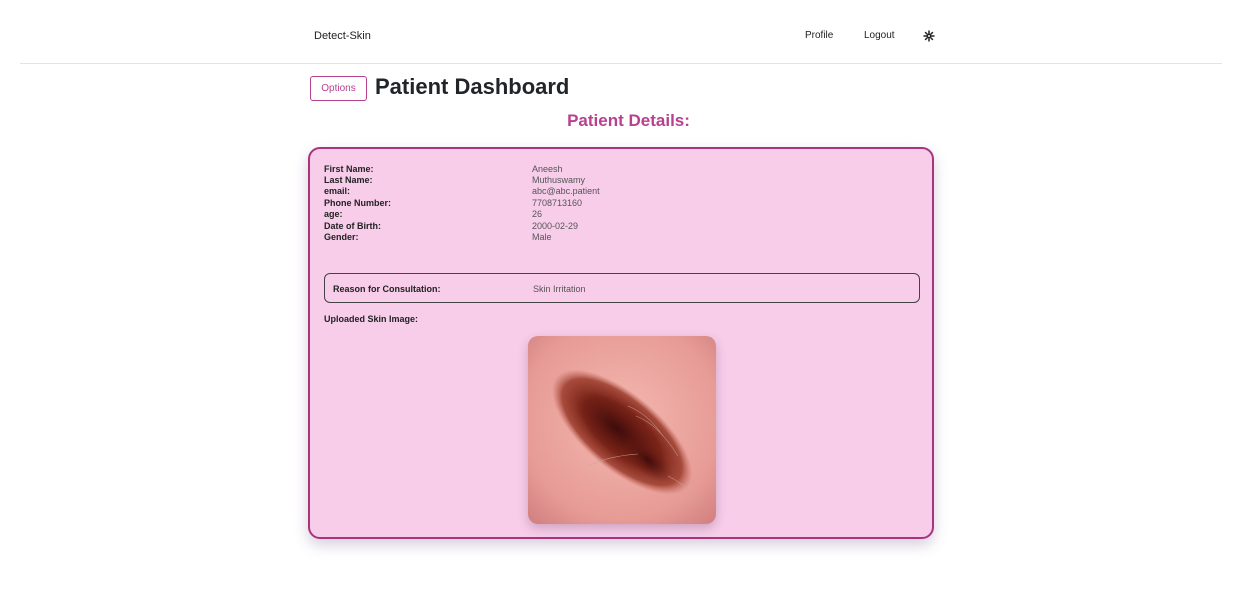 The width and height of the screenshot is (1248, 590). I want to click on field-value: Male, so click(542, 237).